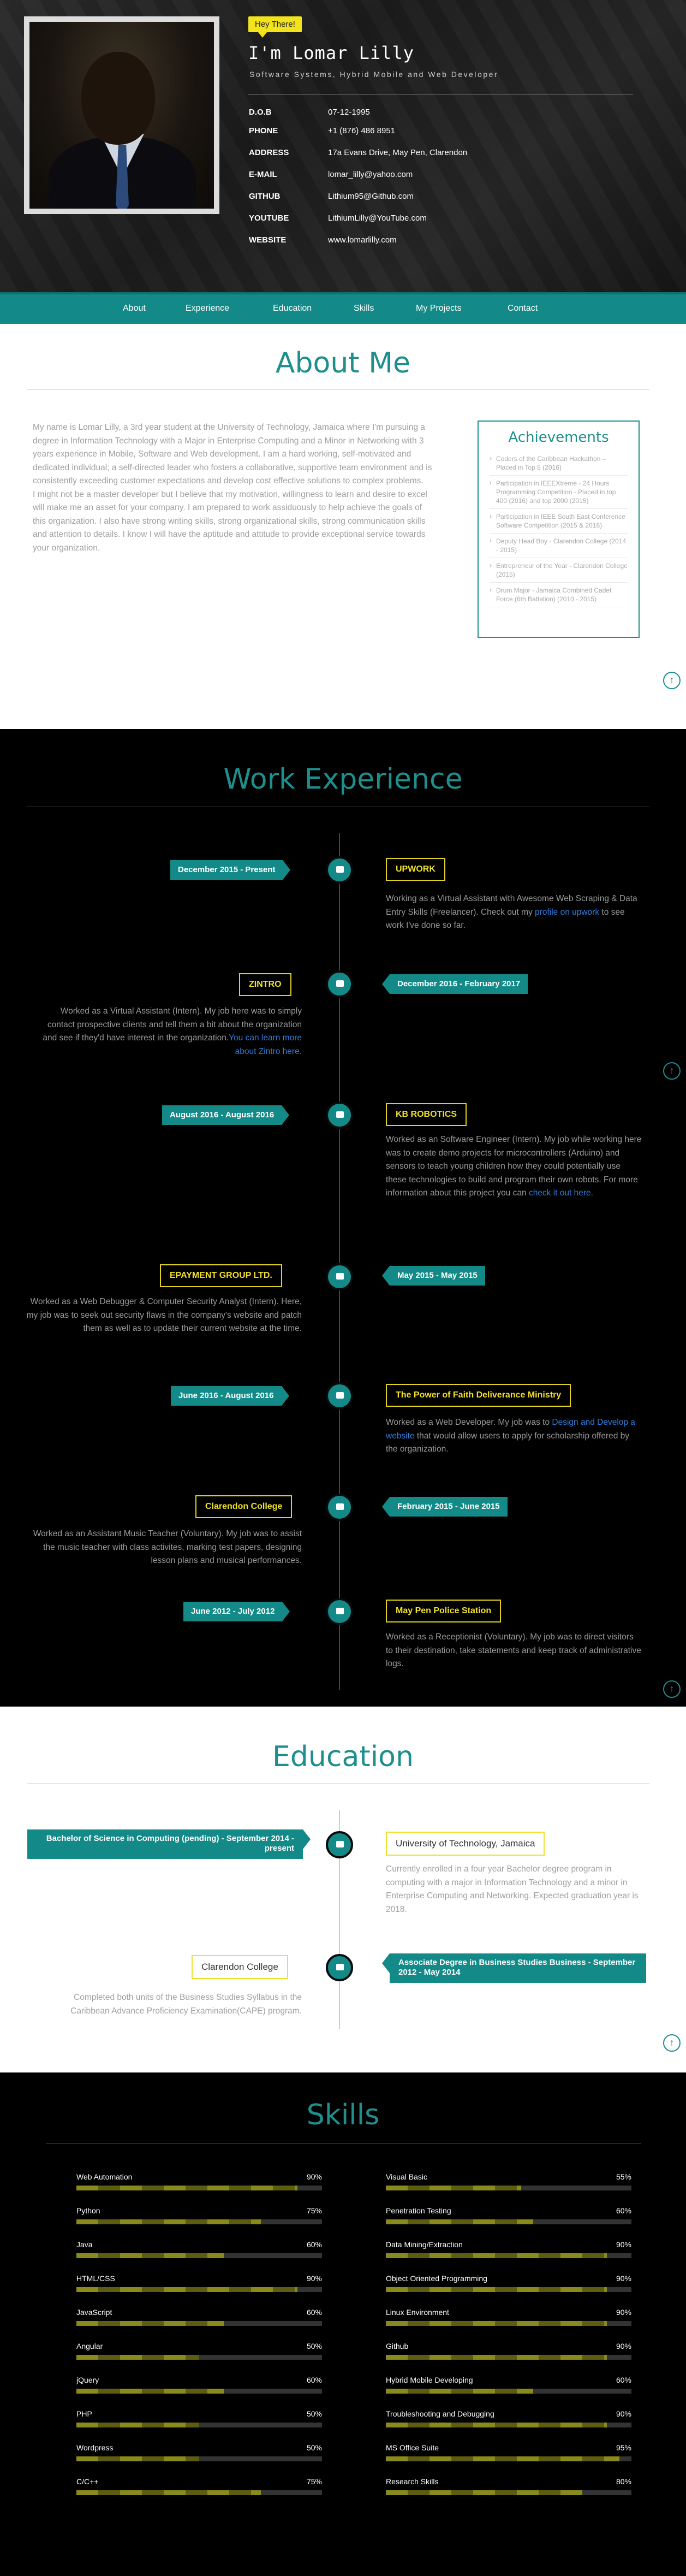 This screenshot has height=2576, width=686. What do you see at coordinates (263, 174) in the screenshot?
I see `info-label: E-MAIL` at bounding box center [263, 174].